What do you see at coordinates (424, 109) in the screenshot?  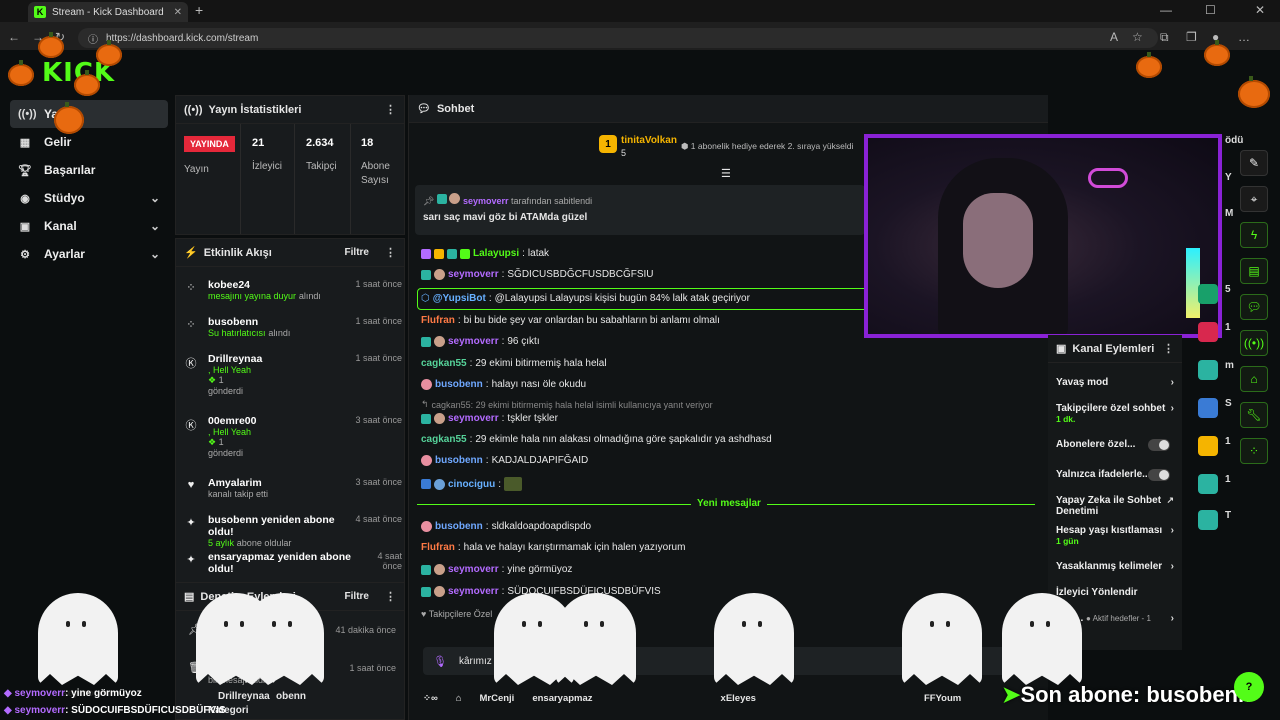 I see `chat-icon: 💬︎` at bounding box center [424, 109].